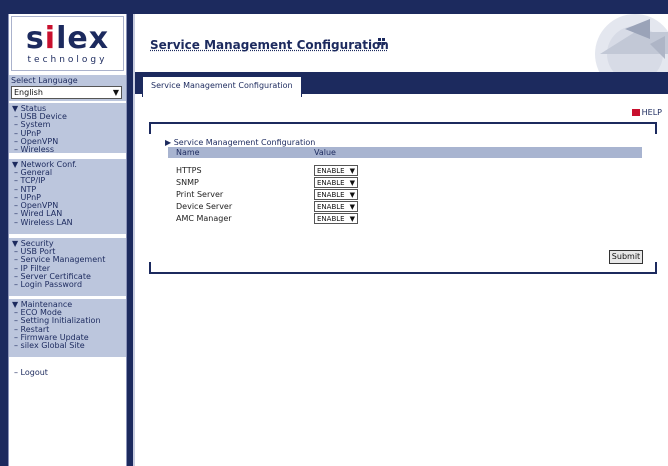 This screenshot has width=668, height=466. What do you see at coordinates (67, 222) in the screenshot?
I see `sidebar-item-wireless-lan: – Wireless LAN` at bounding box center [67, 222].